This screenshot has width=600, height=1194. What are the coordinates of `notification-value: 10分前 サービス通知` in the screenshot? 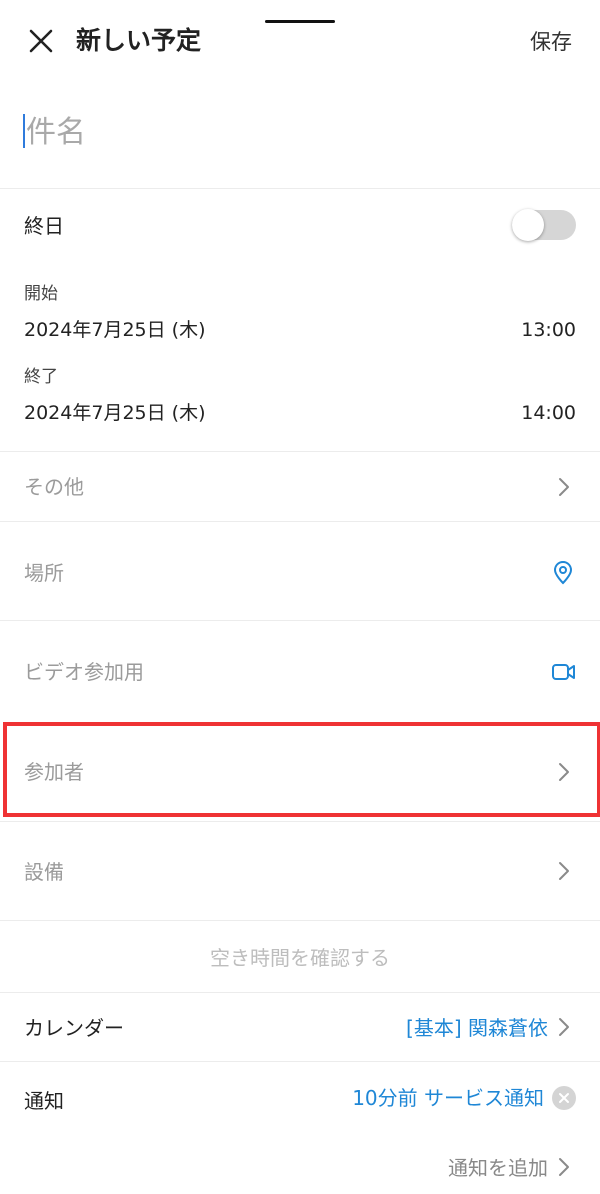 It's located at (448, 1098).